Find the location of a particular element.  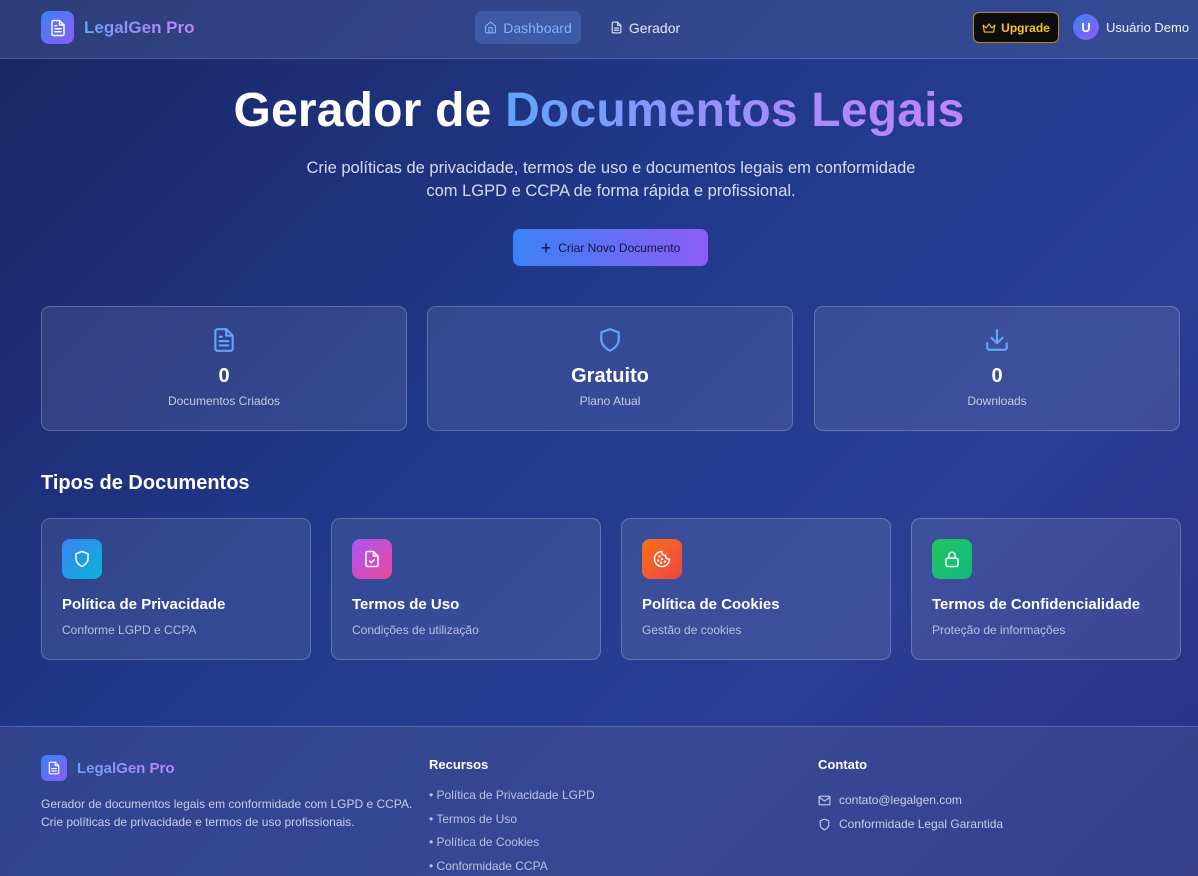

footer-brand: LegalGen Pro is located at coordinates (108, 768).